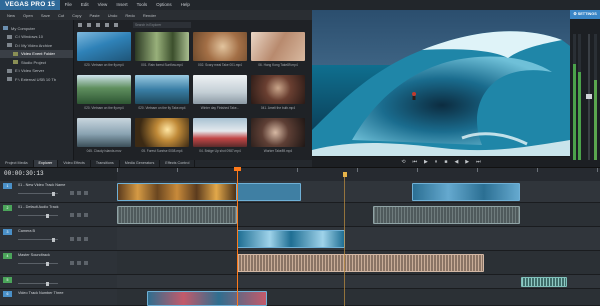 This screenshot has height=306, width=600. I want to click on media-thumbnail: Worker Take89.mp4, so click(278, 138).